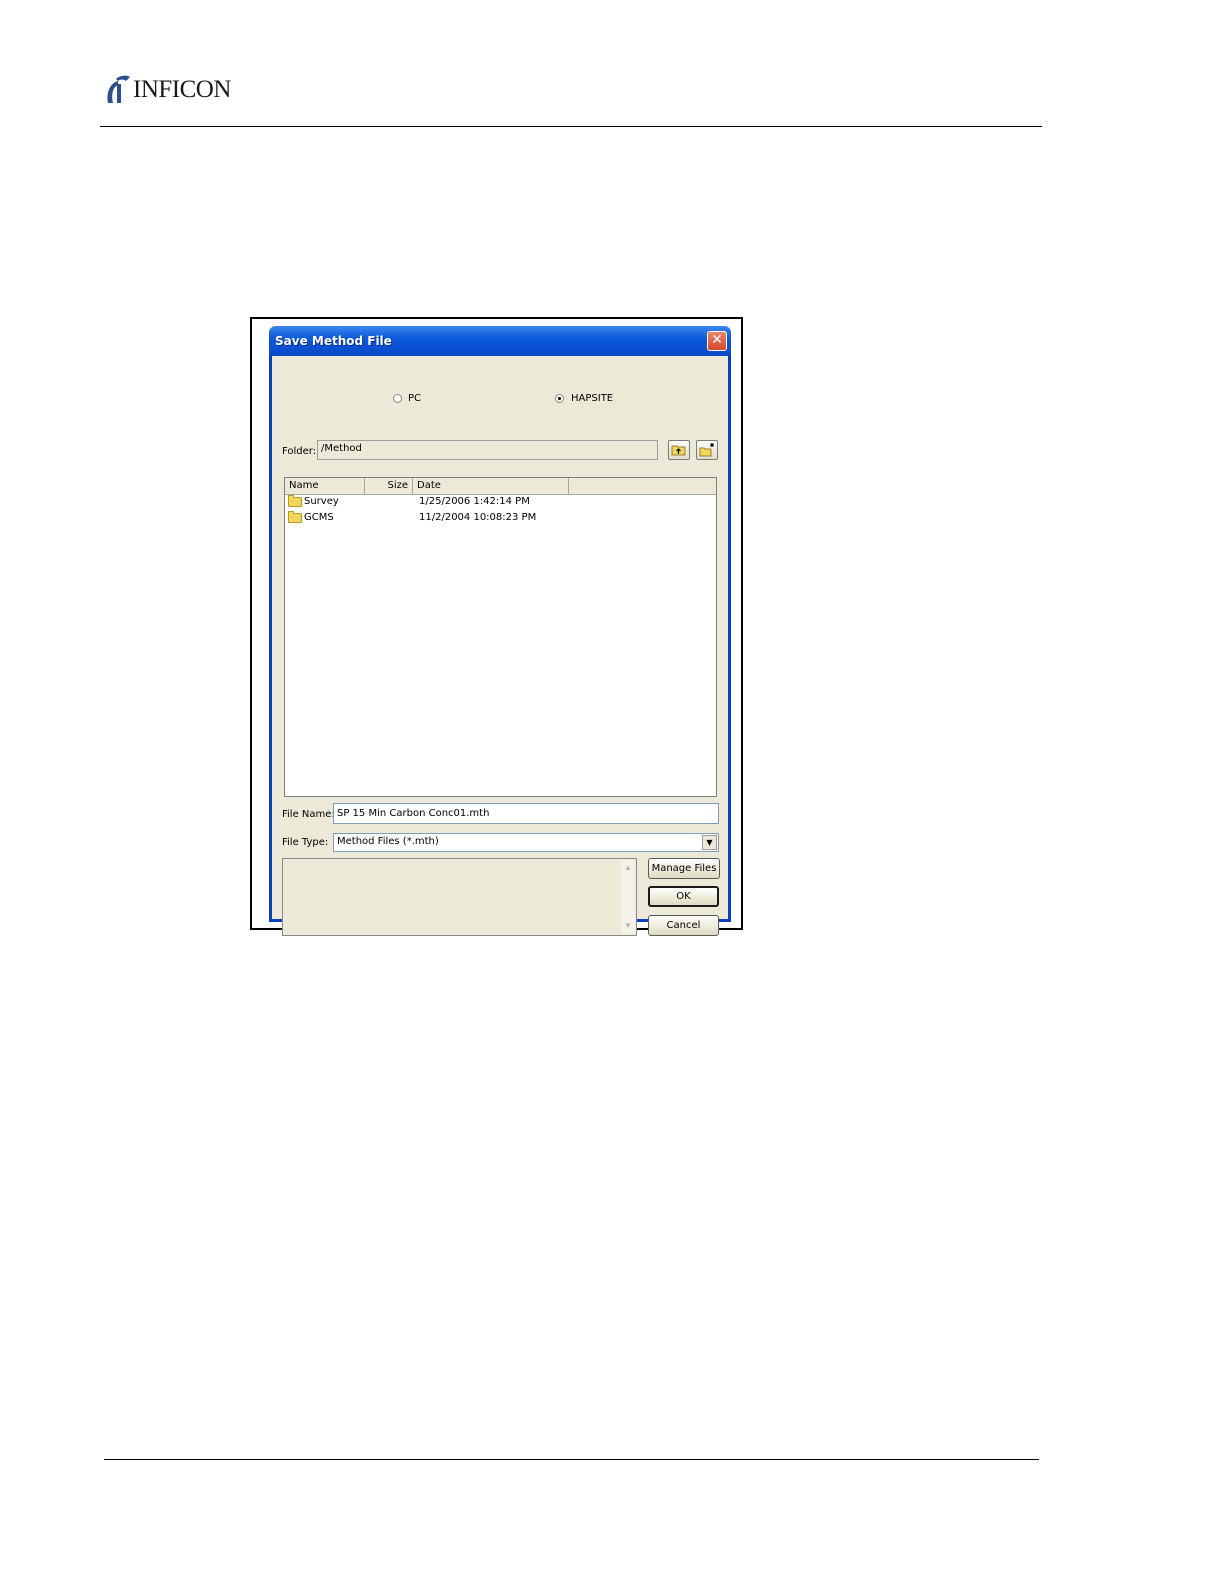 The width and height of the screenshot is (1222, 1584). I want to click on hapsite-radio, so click(559, 398).